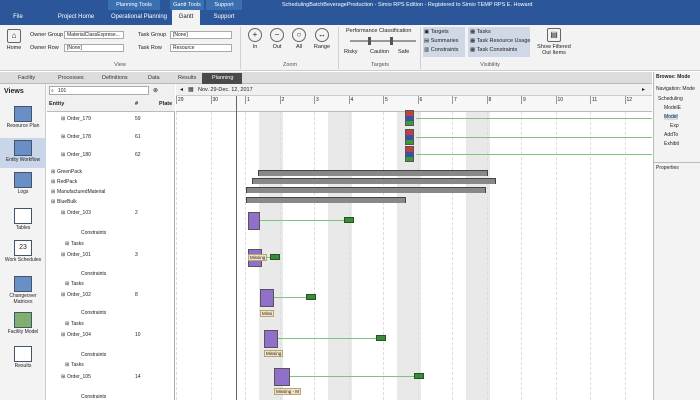  I want to click on calendar-small-icon: ▦, so click(191, 89).